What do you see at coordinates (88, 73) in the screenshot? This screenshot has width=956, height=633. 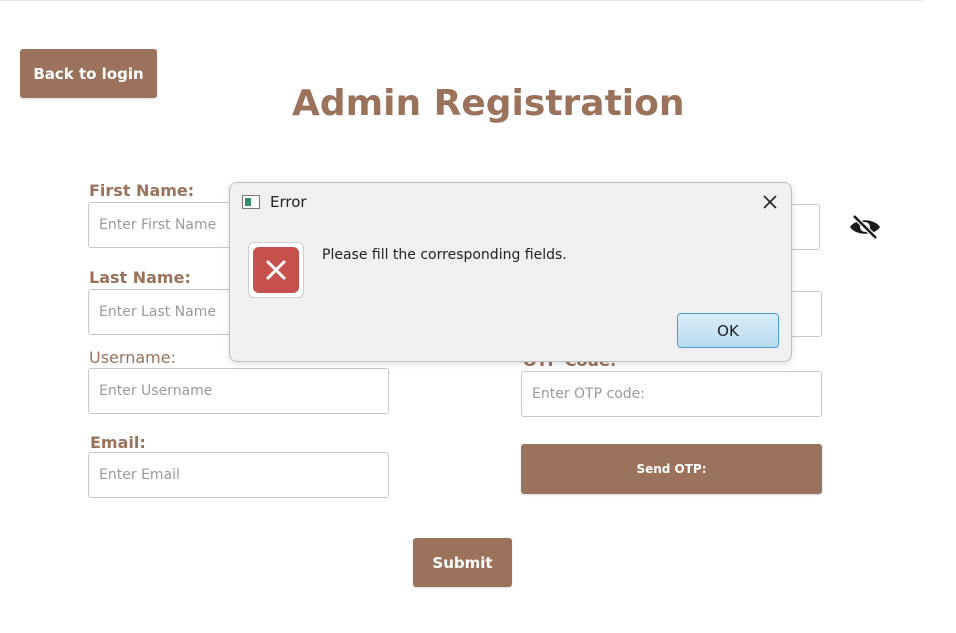 I see `back-to-login-button: Back to login` at bounding box center [88, 73].